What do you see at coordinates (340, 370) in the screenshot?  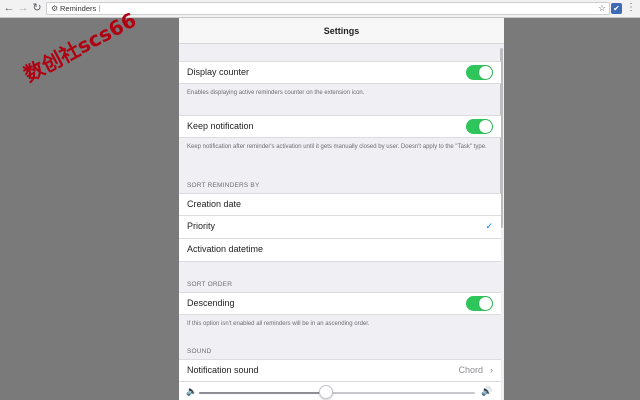 I see `notification-sound-row: Notification sound Chord ›` at bounding box center [340, 370].